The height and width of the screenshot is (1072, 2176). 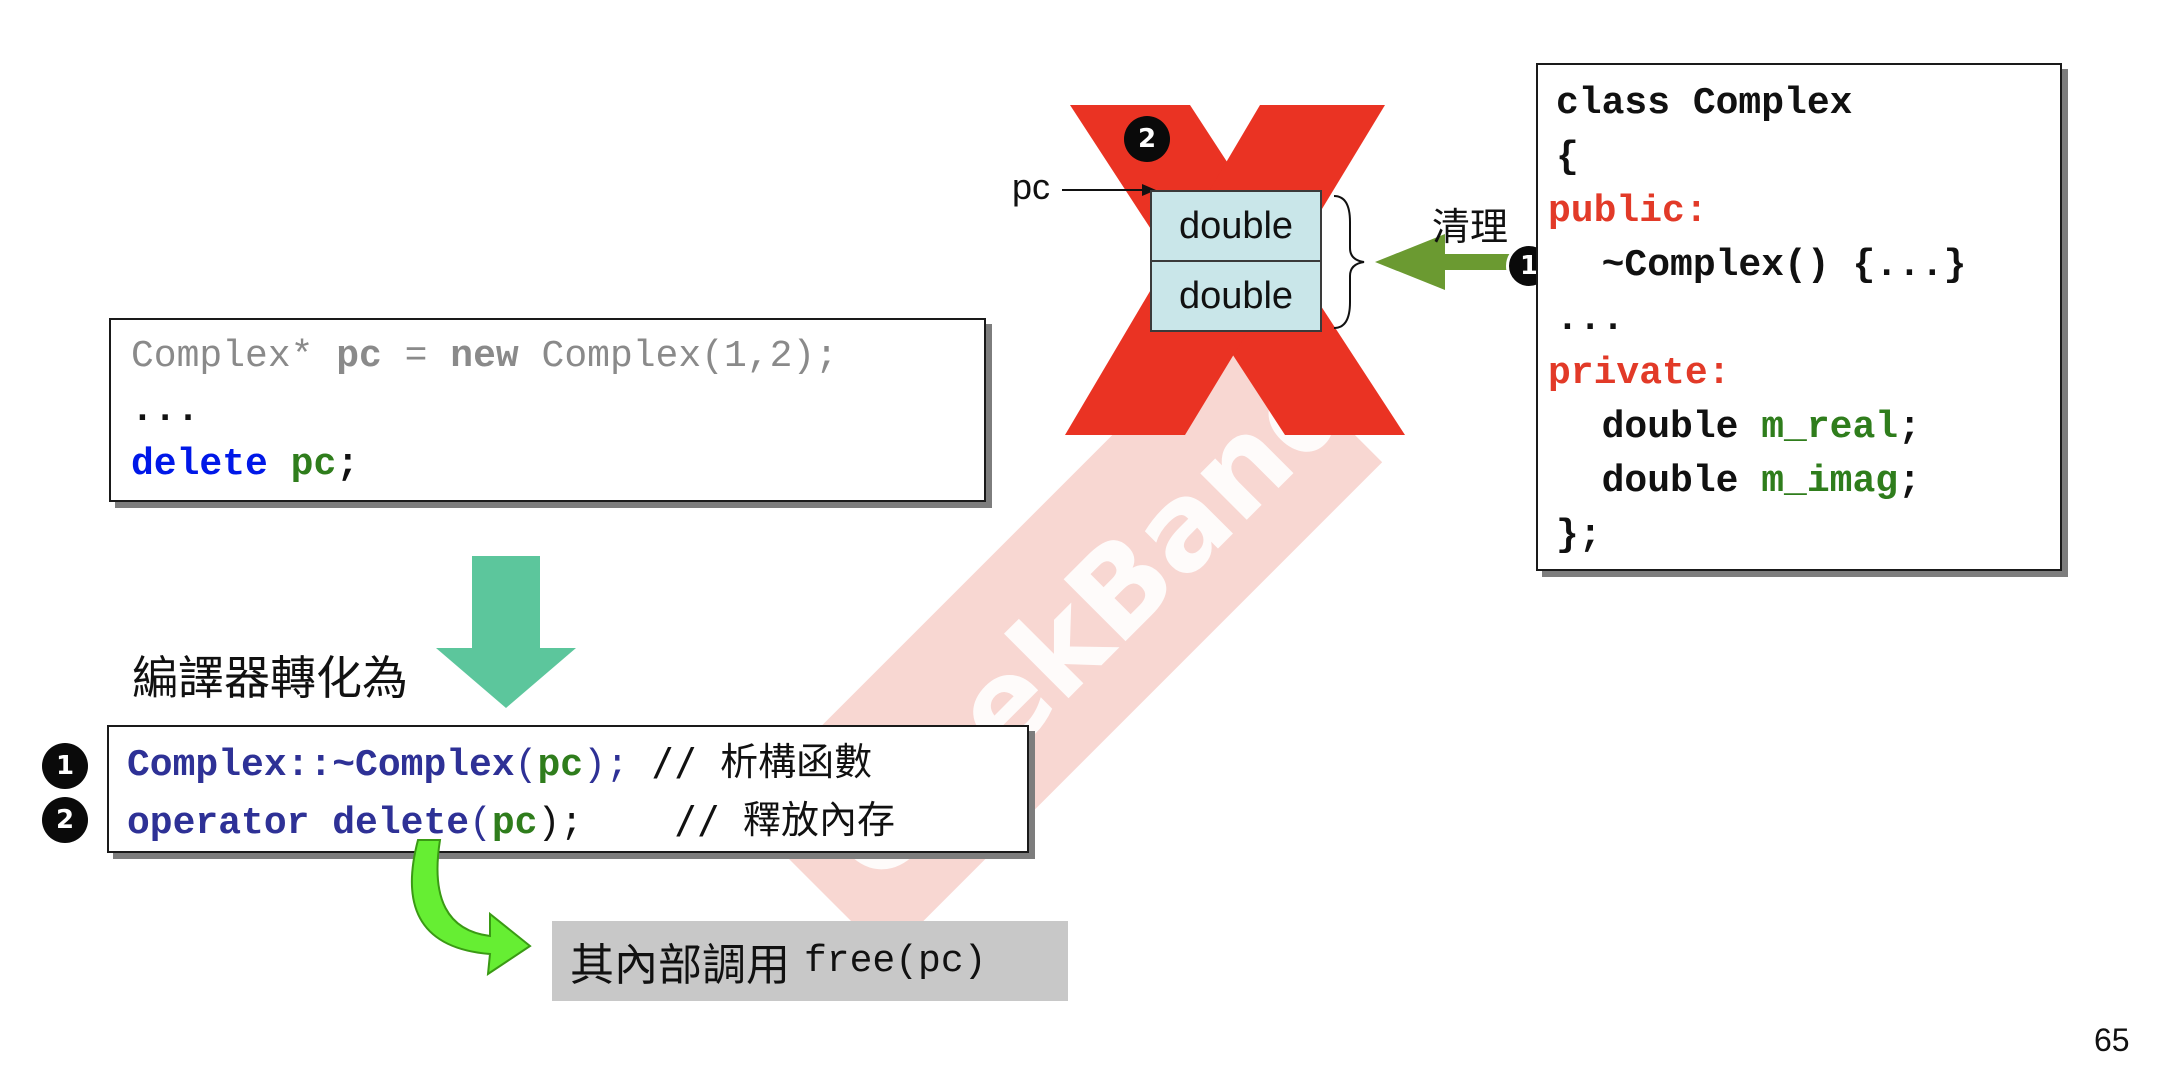 I want to click on class-line-end: };, so click(x=1579, y=535).